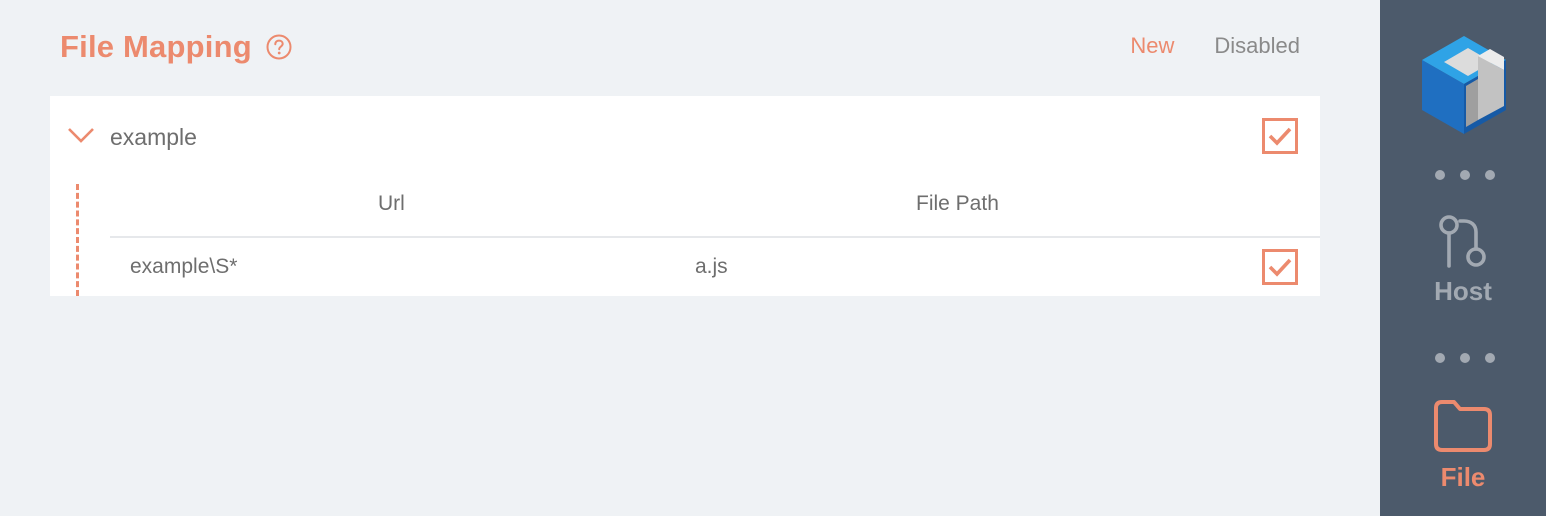 This screenshot has width=1546, height=516. What do you see at coordinates (1280, 267) in the screenshot?
I see `row-enabled-checkbox` at bounding box center [1280, 267].